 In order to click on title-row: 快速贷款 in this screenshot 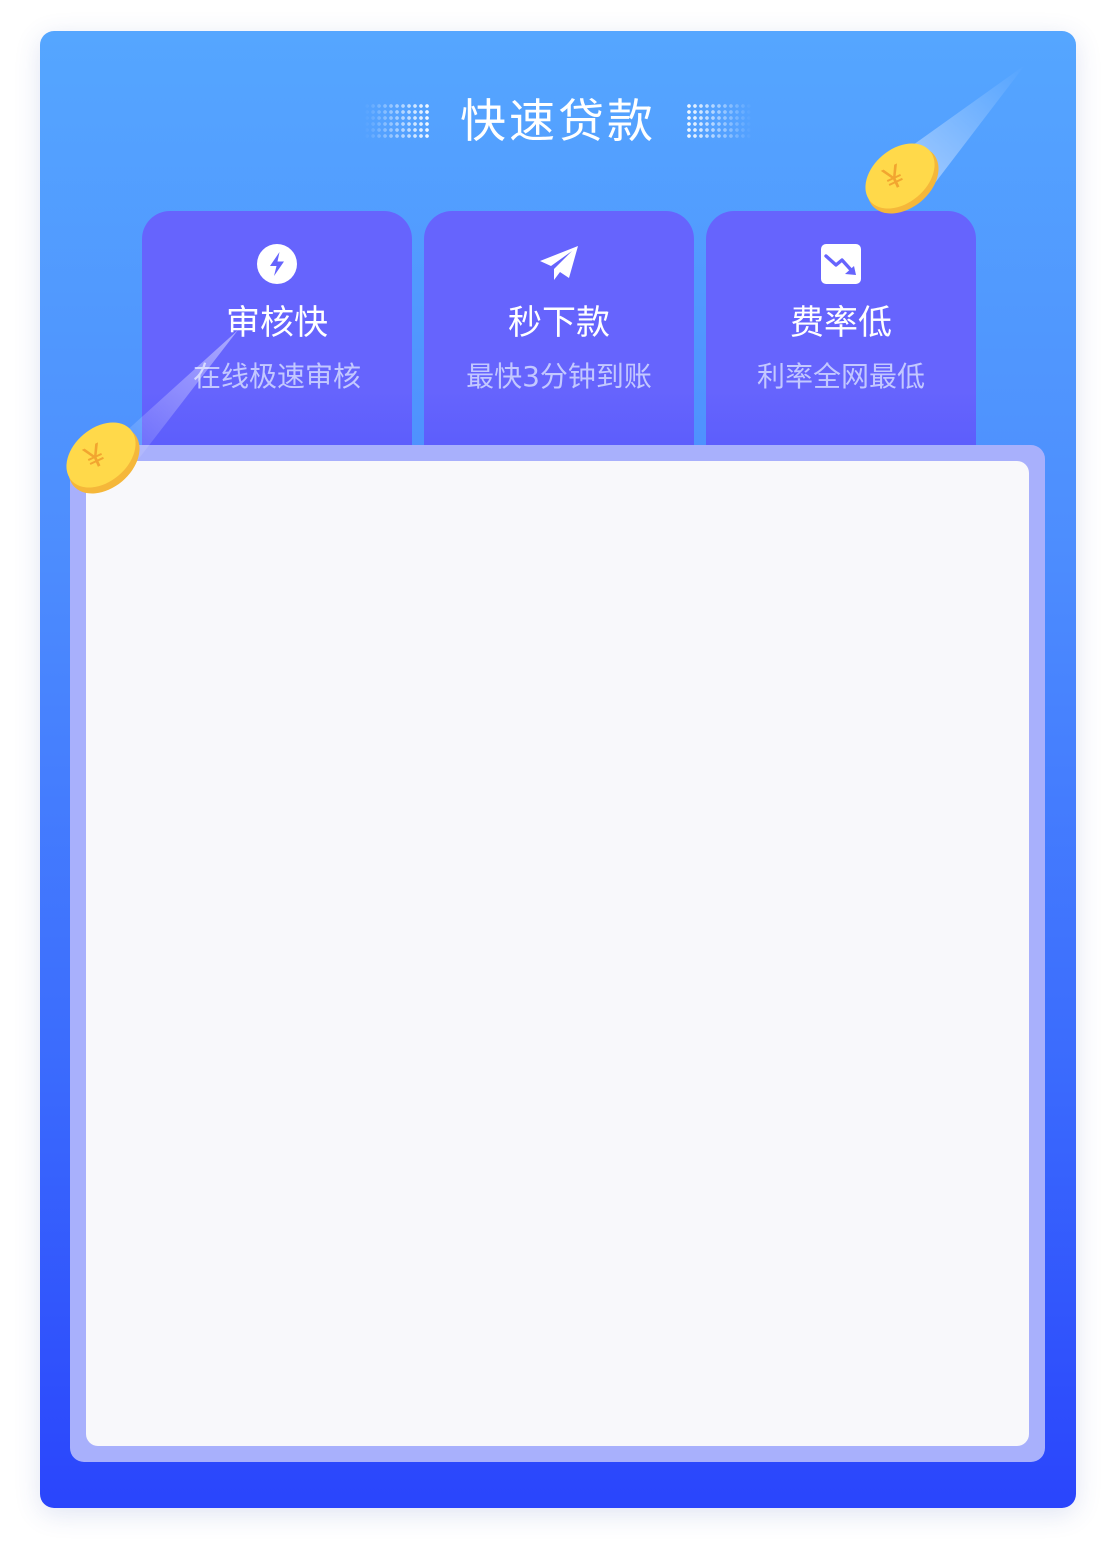, I will do `click(558, 121)`.